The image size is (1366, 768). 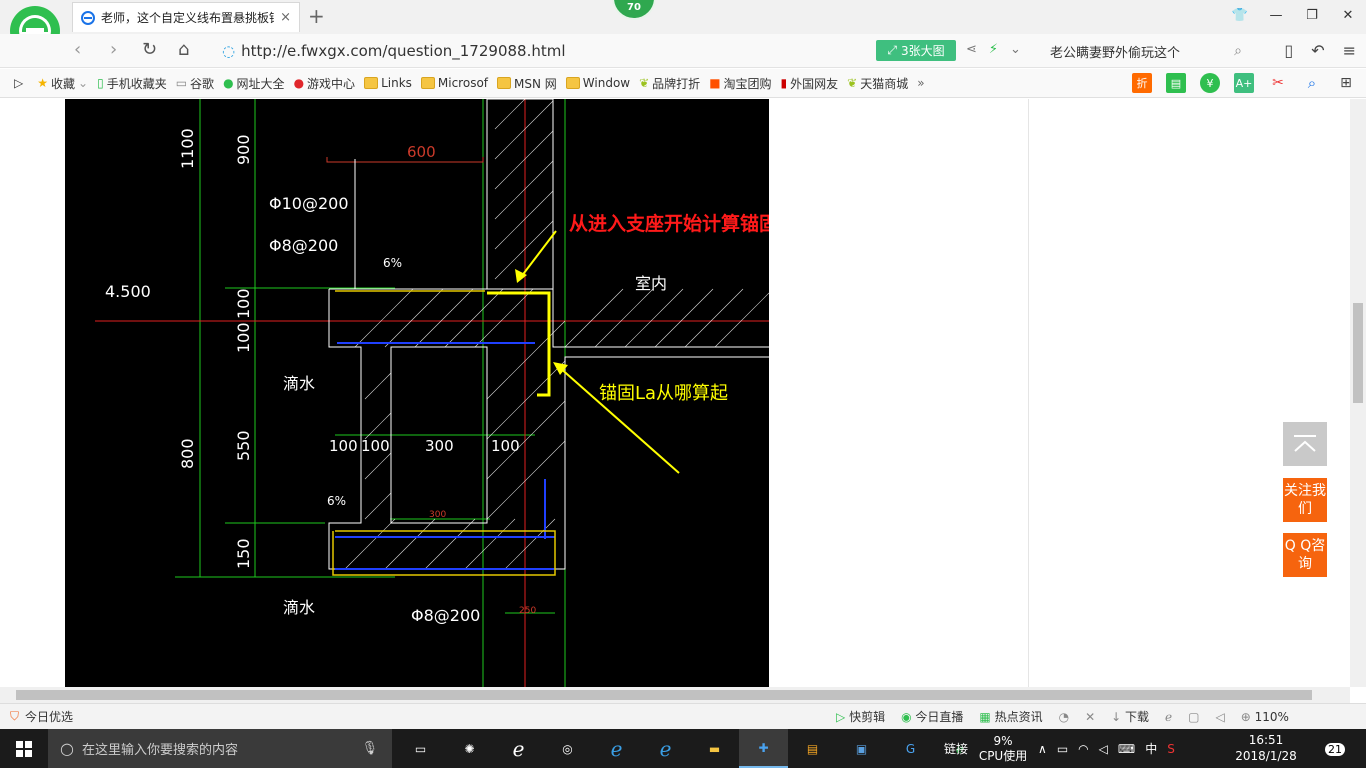 I want to click on forward-icon: ›, so click(x=113, y=49).